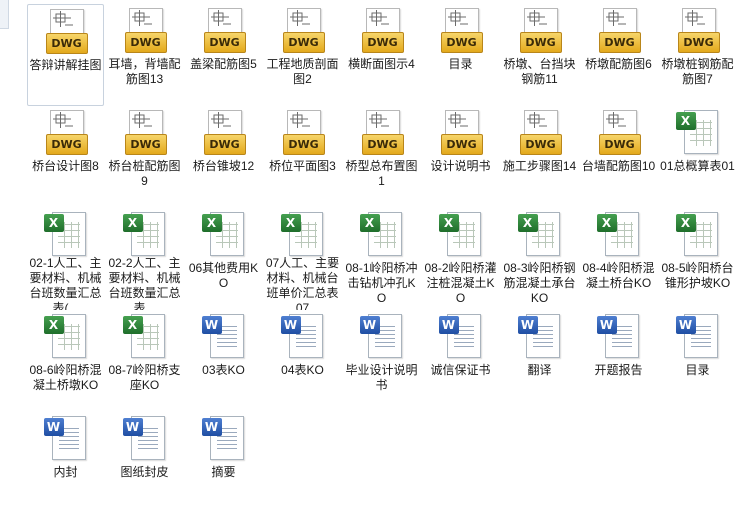 Image resolution: width=738 pixels, height=514 pixels. I want to click on file-name-label: 桥型总布置图1, so click(381, 173).